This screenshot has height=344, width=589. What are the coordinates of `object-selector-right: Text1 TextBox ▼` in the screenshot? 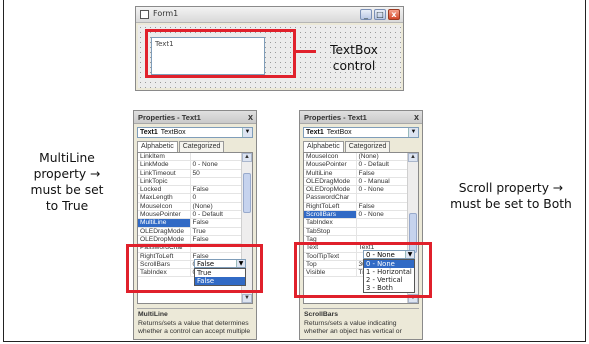 It's located at (361, 132).